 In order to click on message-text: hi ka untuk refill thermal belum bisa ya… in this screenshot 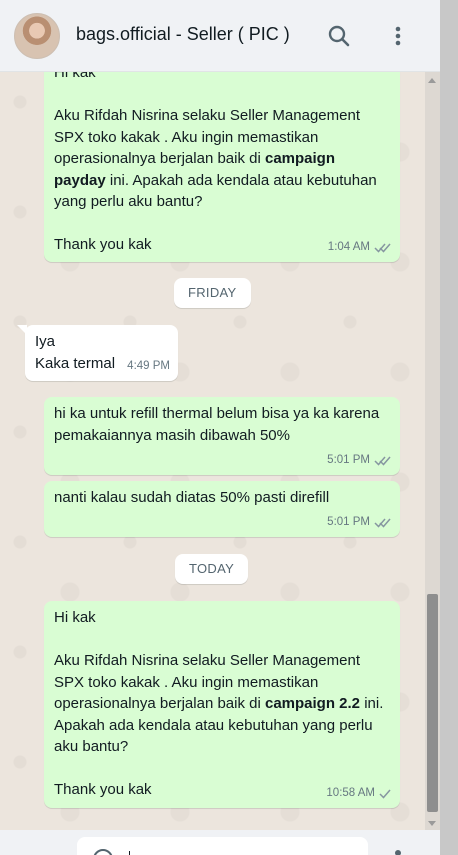, I will do `click(219, 424)`.